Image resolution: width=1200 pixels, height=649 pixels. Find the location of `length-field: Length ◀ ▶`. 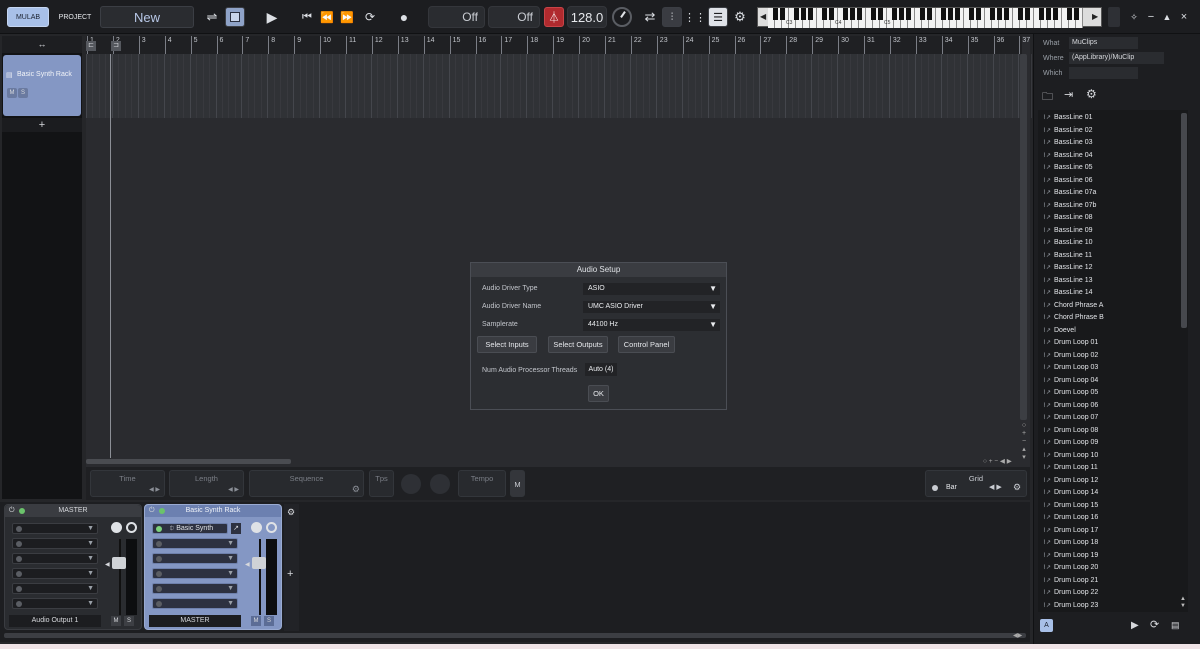

length-field: Length ◀ ▶ is located at coordinates (206, 483).